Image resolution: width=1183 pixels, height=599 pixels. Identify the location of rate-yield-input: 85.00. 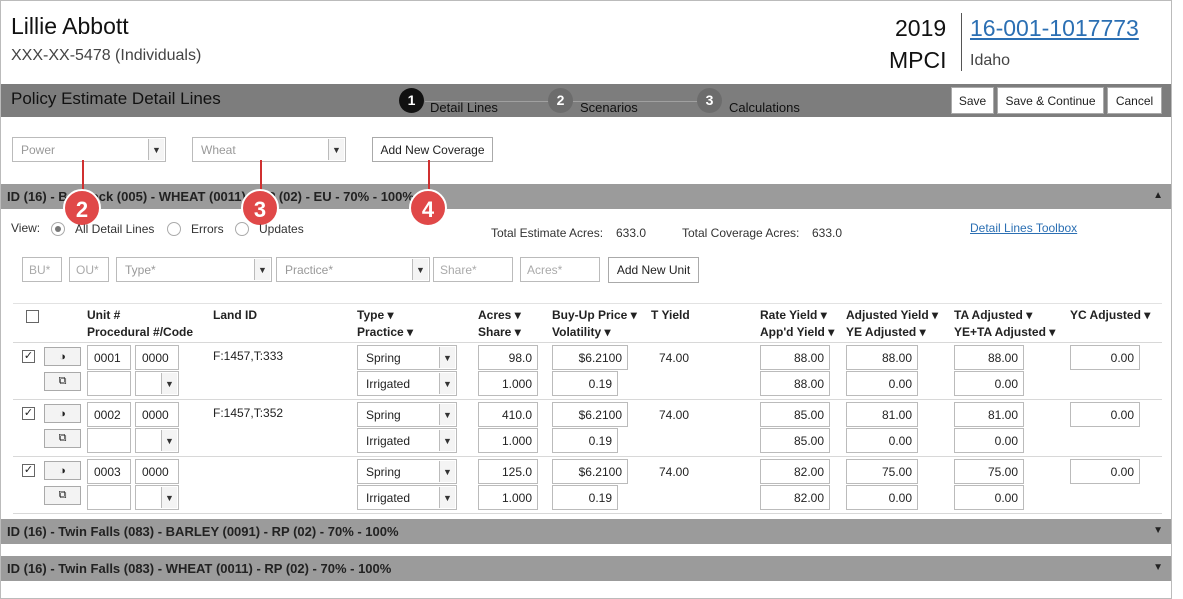
(795, 414).